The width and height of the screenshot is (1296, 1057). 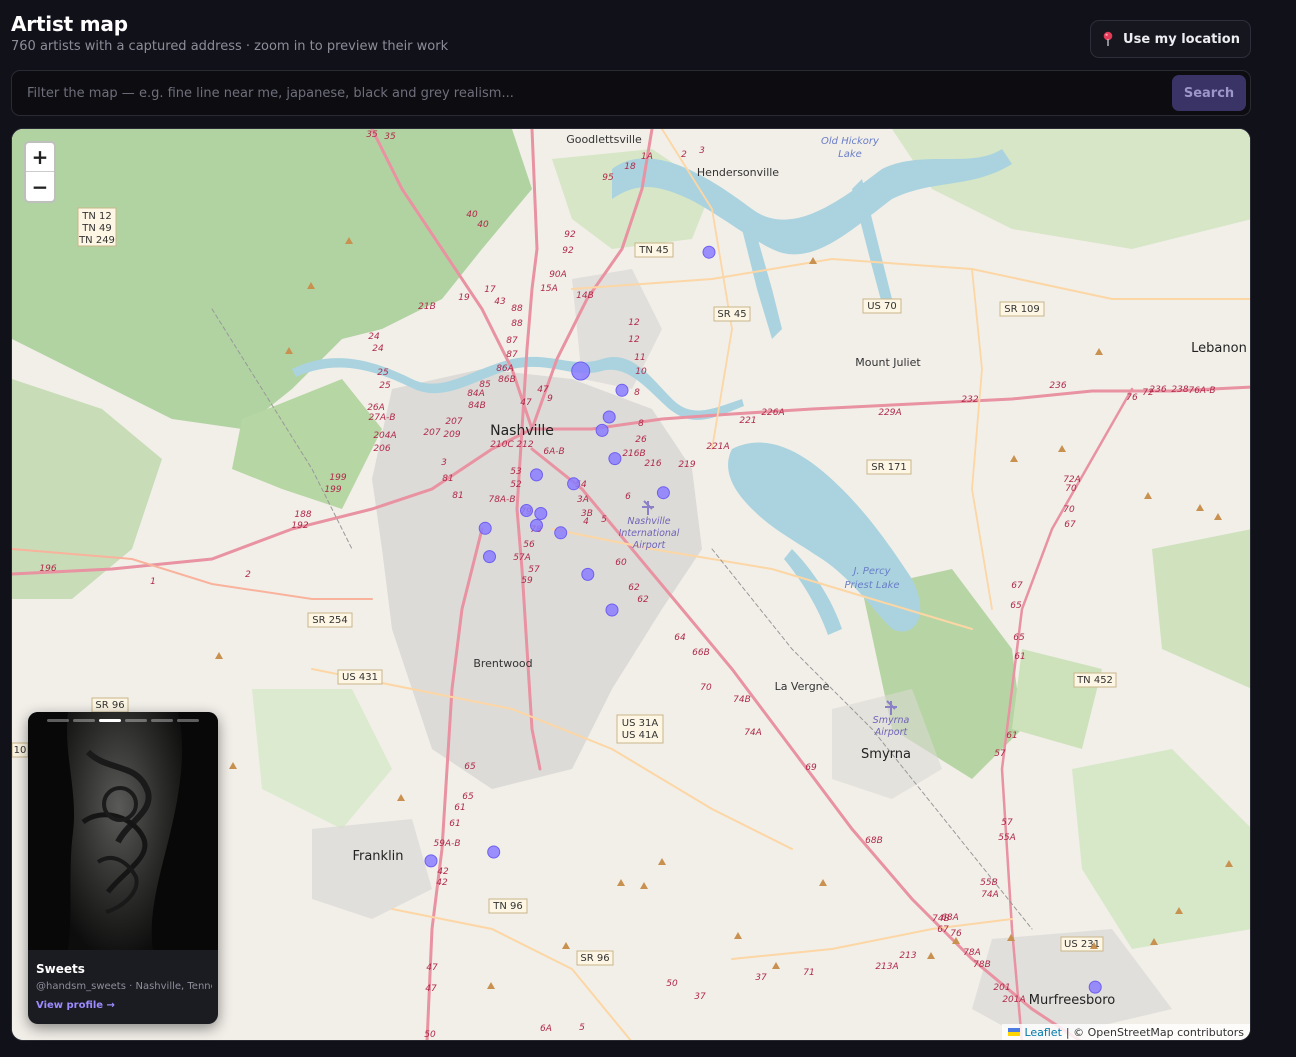 I want to click on exit-number-label: 56, so click(x=529, y=545).